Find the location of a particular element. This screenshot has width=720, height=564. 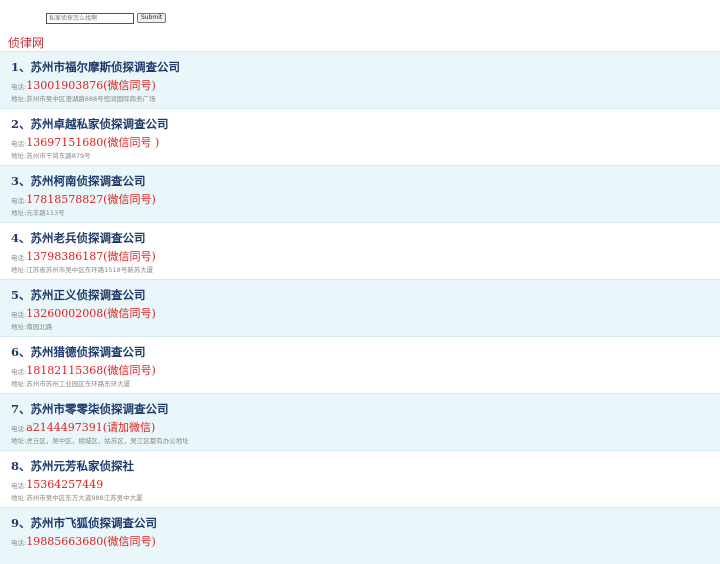

address: 地址:元丰路113号 is located at coordinates (38, 213).